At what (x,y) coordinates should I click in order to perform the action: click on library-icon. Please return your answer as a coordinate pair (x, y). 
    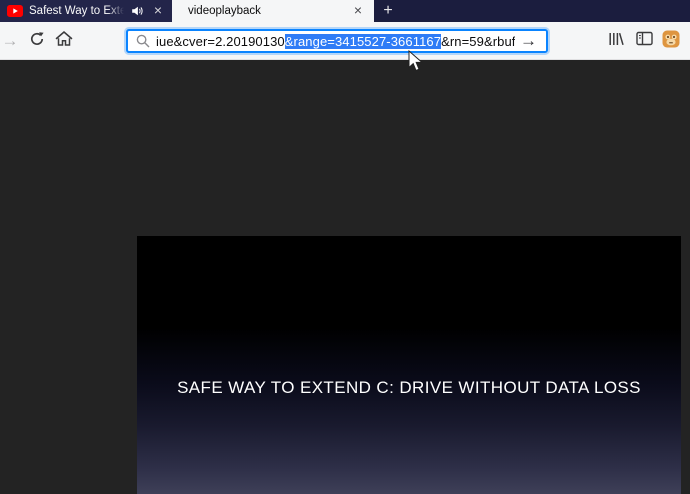
    Looking at the image, I should click on (616, 41).